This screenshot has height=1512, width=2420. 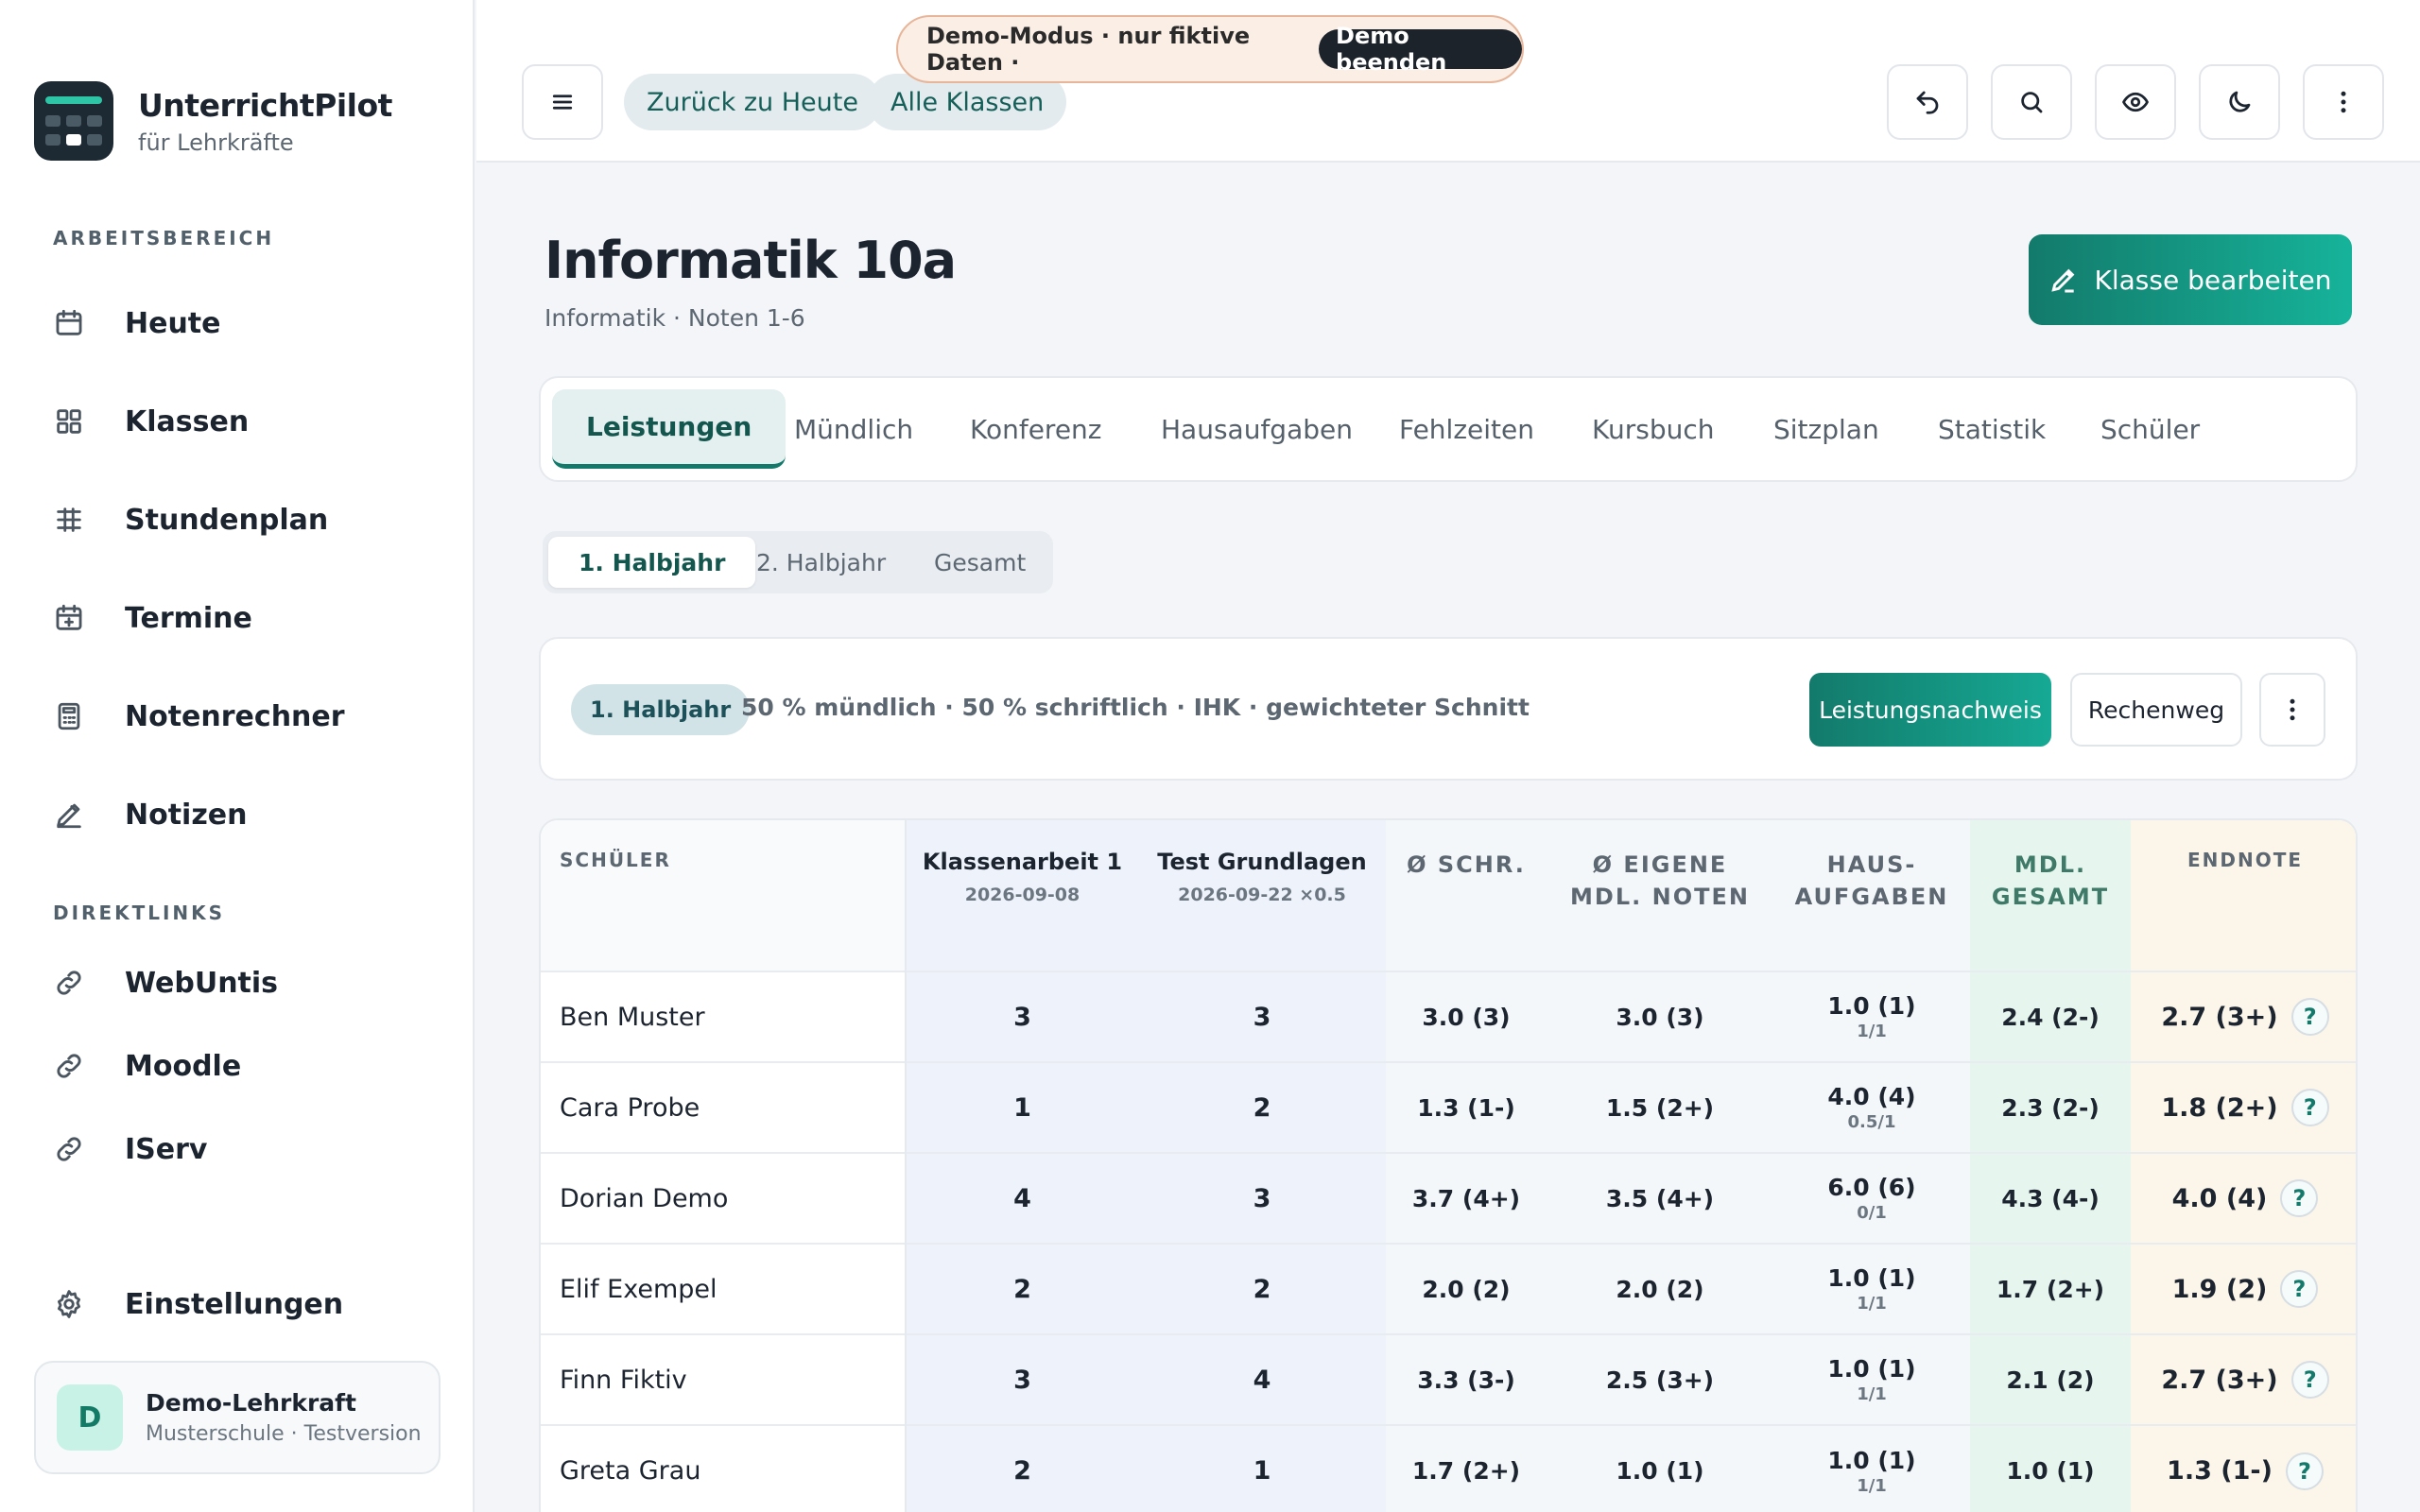 I want to click on final-cell: 2.7 (3+)?, so click(x=2243, y=1016).